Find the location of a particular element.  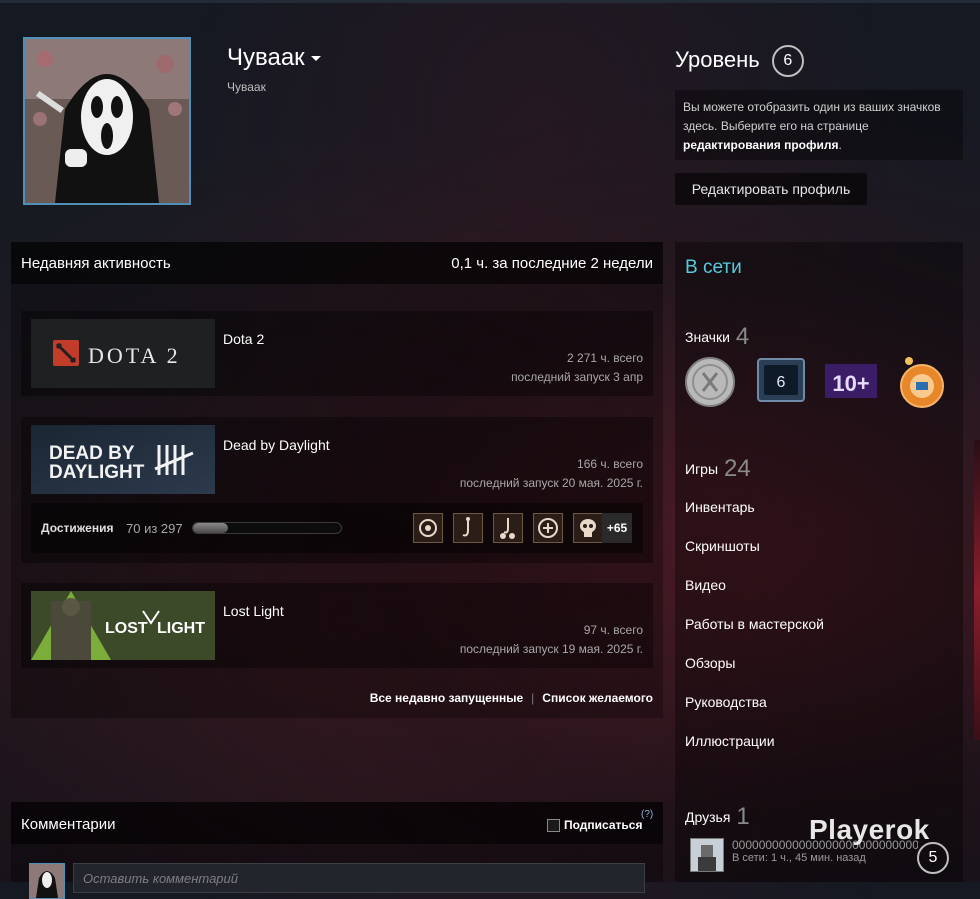

artwork-link: Иллюстрации is located at coordinates (730, 741).